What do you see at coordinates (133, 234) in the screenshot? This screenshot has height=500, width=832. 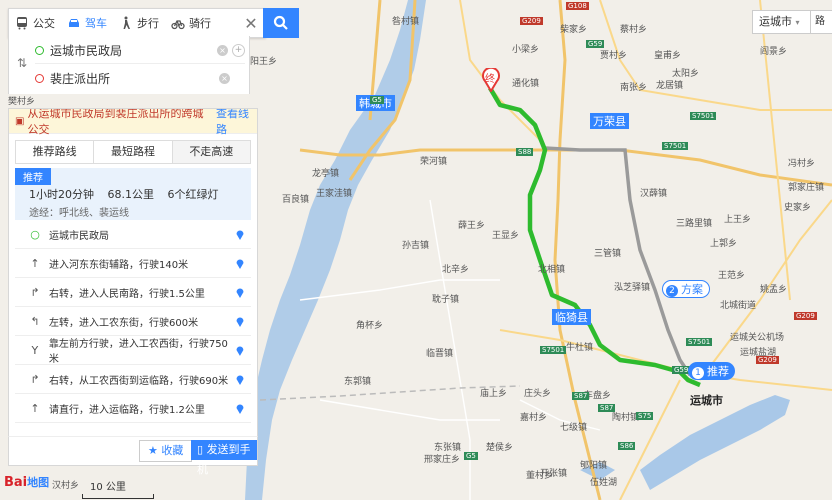 I see `list-item: ○ 运城市民政局` at bounding box center [133, 234].